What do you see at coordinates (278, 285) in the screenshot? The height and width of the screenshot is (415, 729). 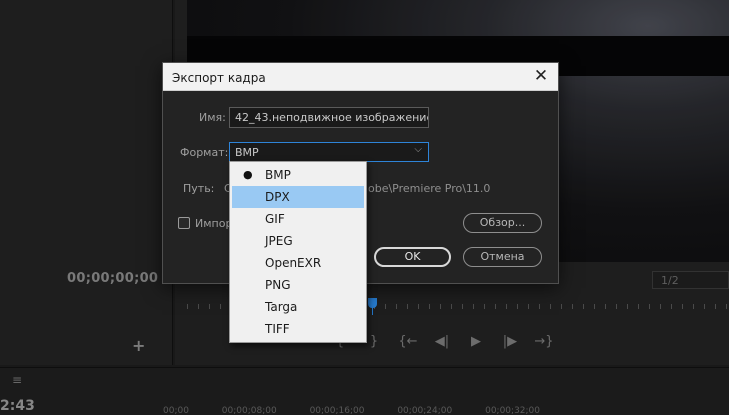 I see `format-option-label: PNG` at bounding box center [278, 285].